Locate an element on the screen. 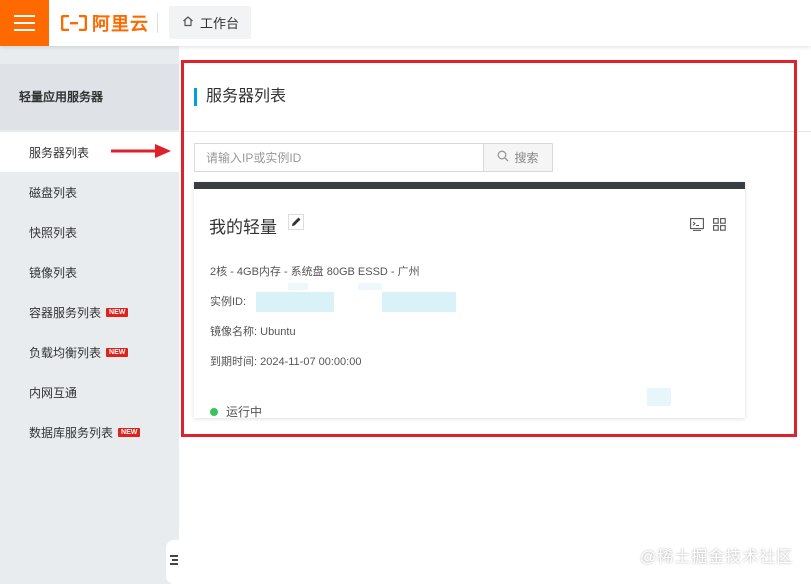  sidebar-item-snapshot-list: 快照列表 is located at coordinates (89, 232).